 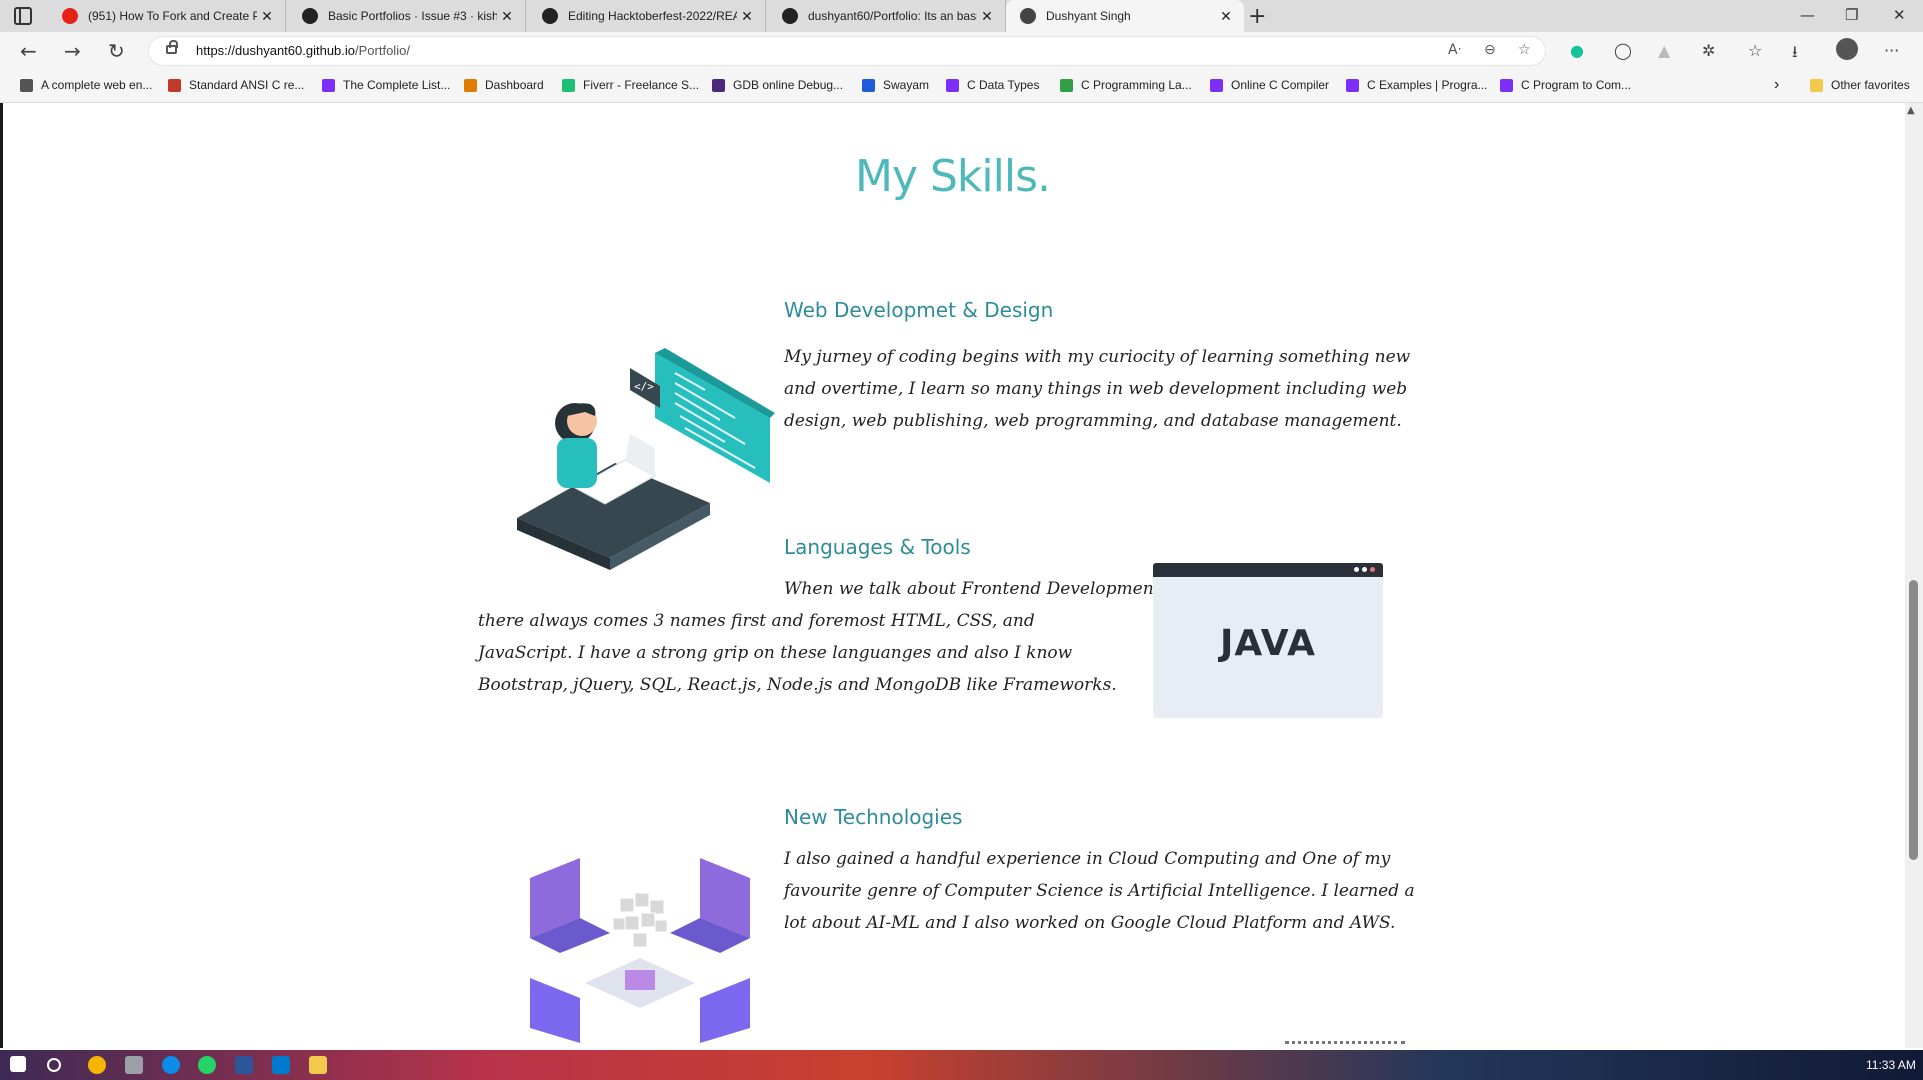 What do you see at coordinates (1490, 50) in the screenshot?
I see `zoom-icon: ⊖` at bounding box center [1490, 50].